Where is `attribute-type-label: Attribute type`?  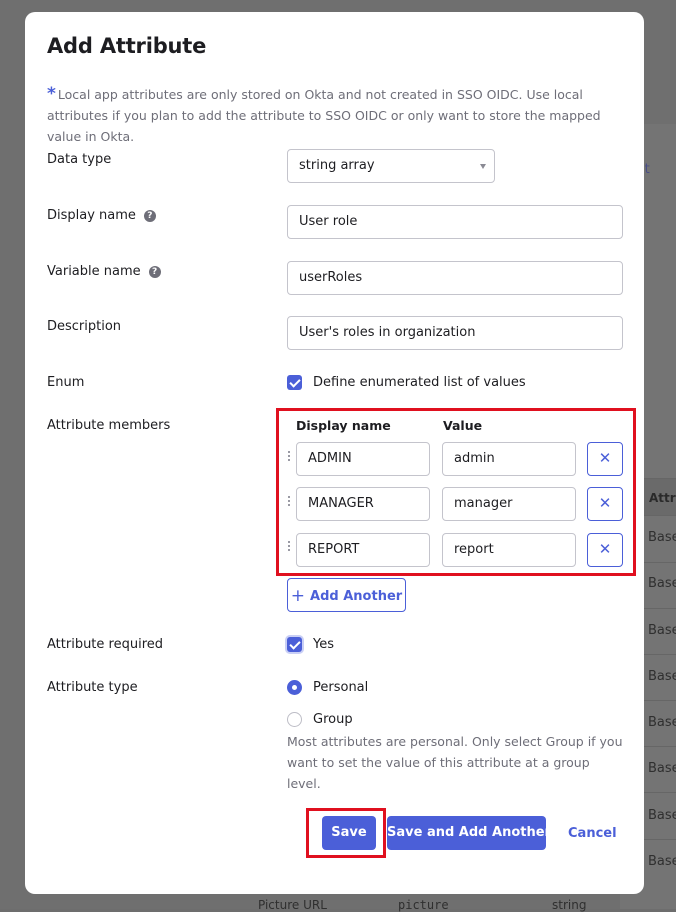
attribute-type-label: Attribute type is located at coordinates (92, 687).